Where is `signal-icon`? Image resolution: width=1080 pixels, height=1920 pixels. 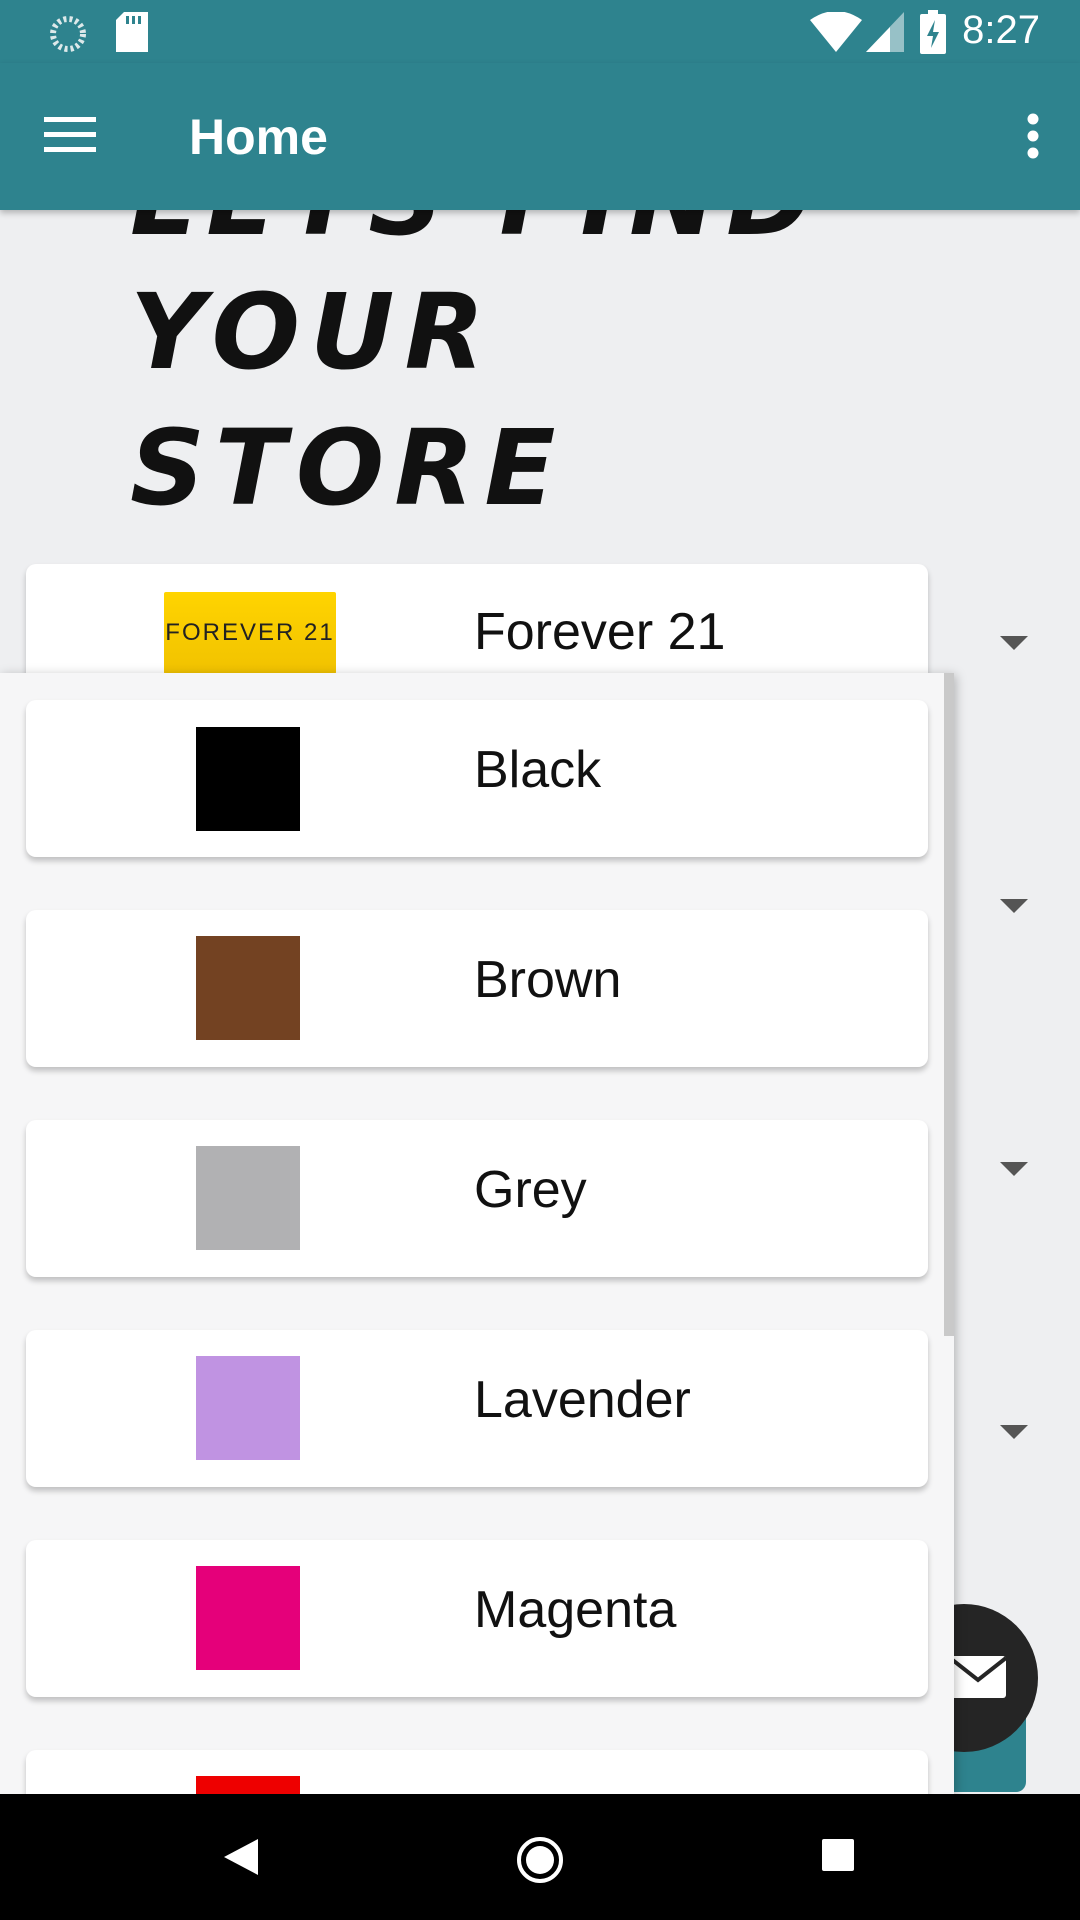 signal-icon is located at coordinates (885, 32).